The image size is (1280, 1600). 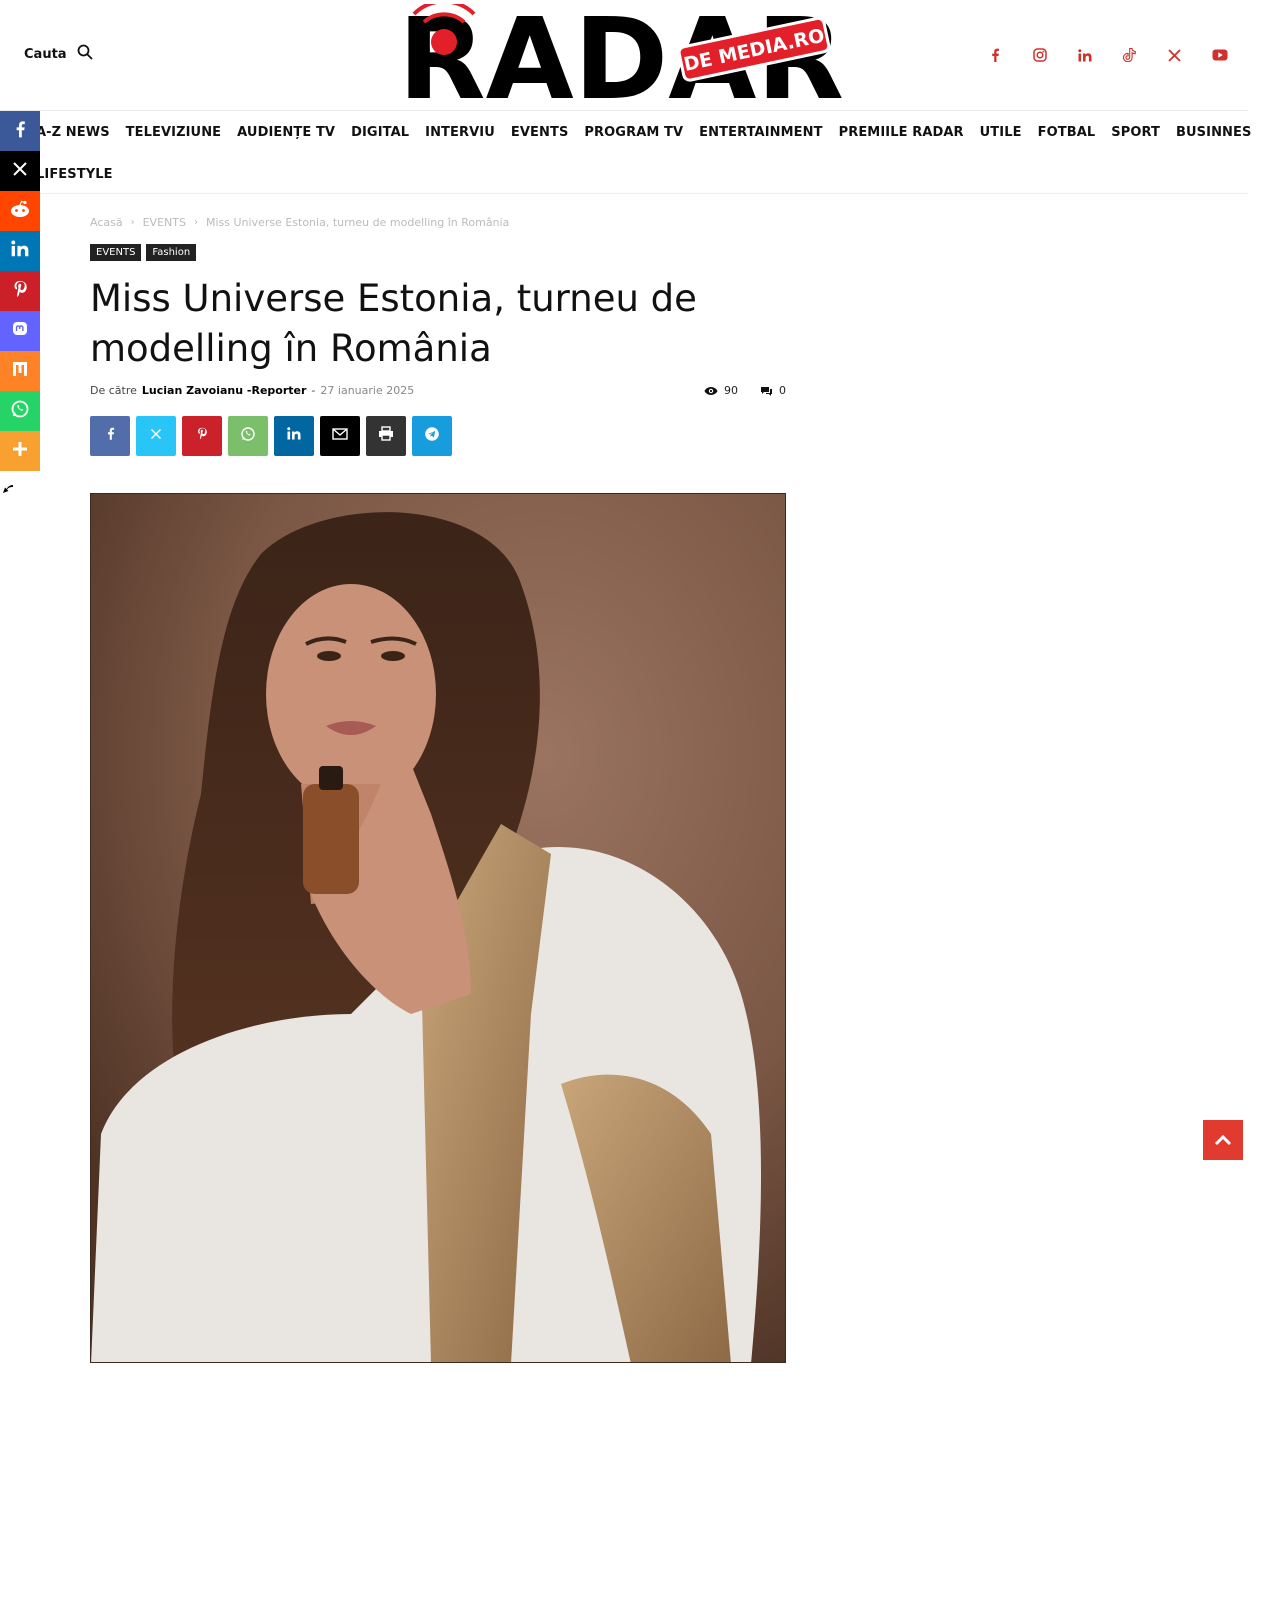 What do you see at coordinates (1213, 132) in the screenshot?
I see `nav-item-businnes: BUSINNES` at bounding box center [1213, 132].